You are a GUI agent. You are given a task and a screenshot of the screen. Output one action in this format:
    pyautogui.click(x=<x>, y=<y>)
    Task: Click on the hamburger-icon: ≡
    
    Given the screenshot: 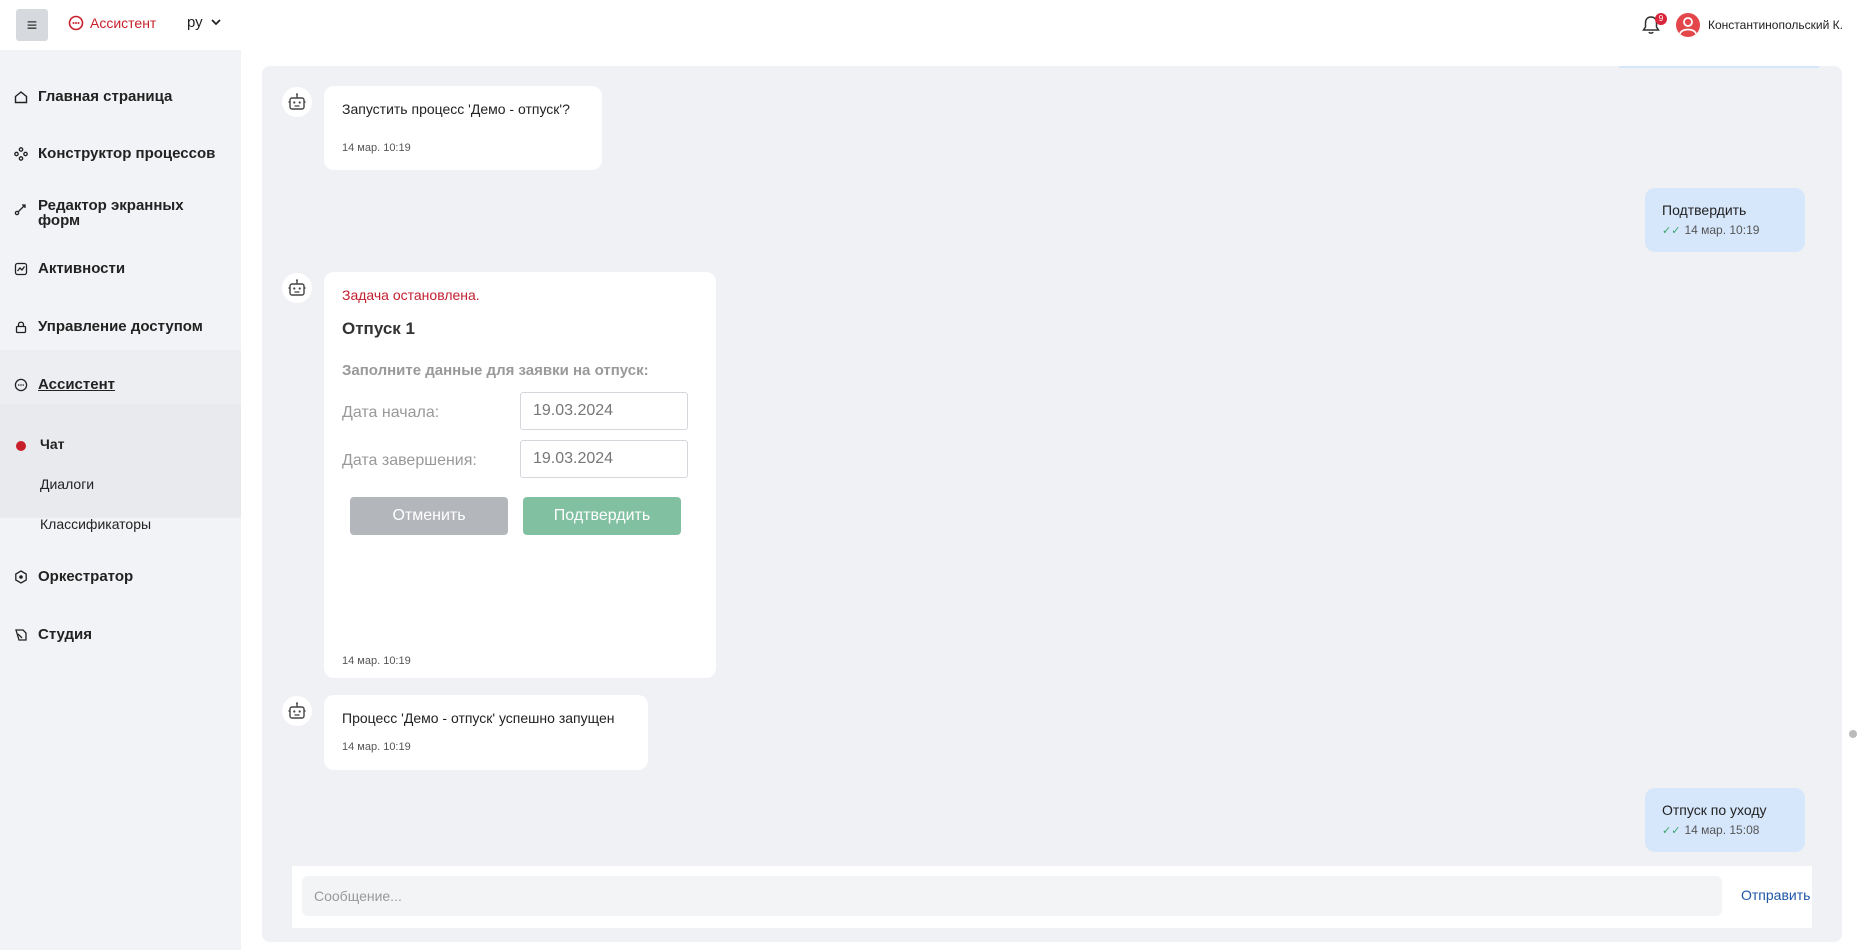 What is the action you would take?
    pyautogui.click(x=32, y=24)
    